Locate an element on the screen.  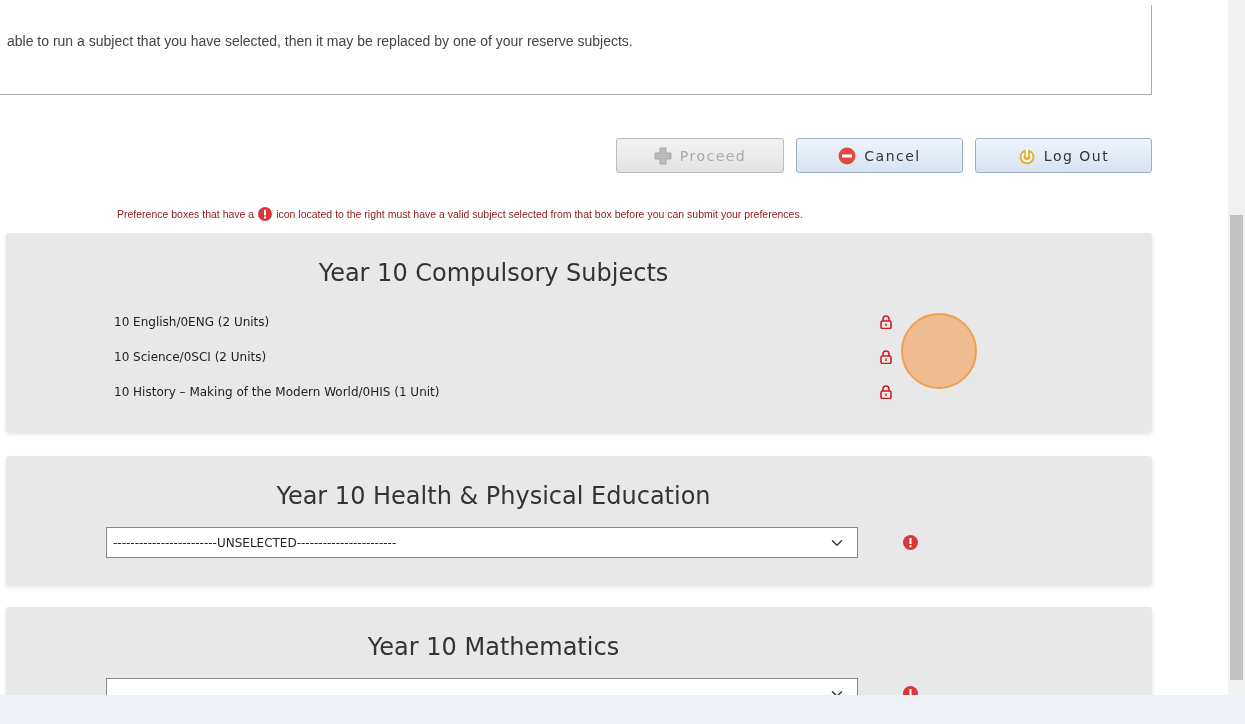
subject-name: 10 English/0ENG (2 Units) is located at coordinates (192, 321).